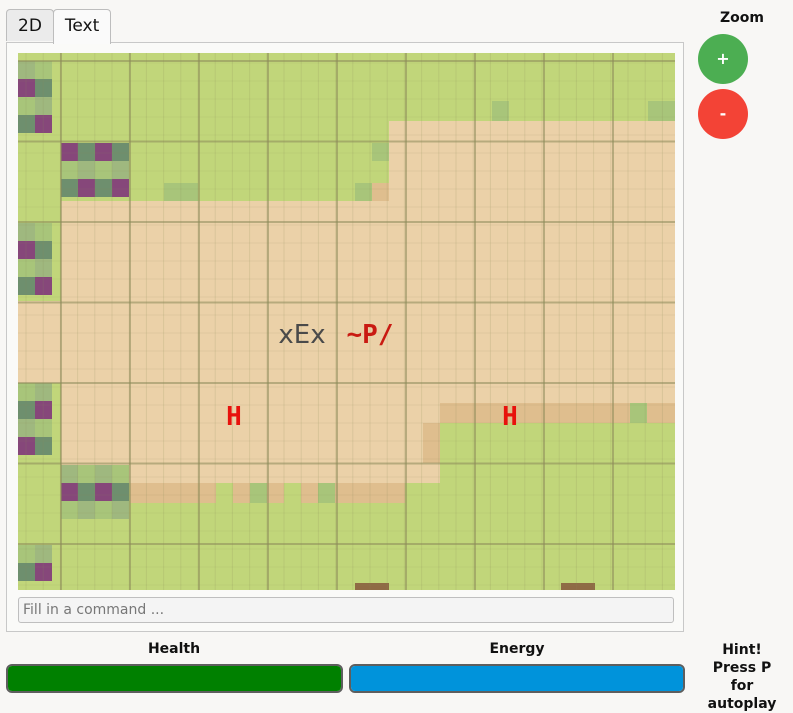 This screenshot has width=793, height=713. What do you see at coordinates (517, 649) in the screenshot?
I see `energy-label: Energy` at bounding box center [517, 649].